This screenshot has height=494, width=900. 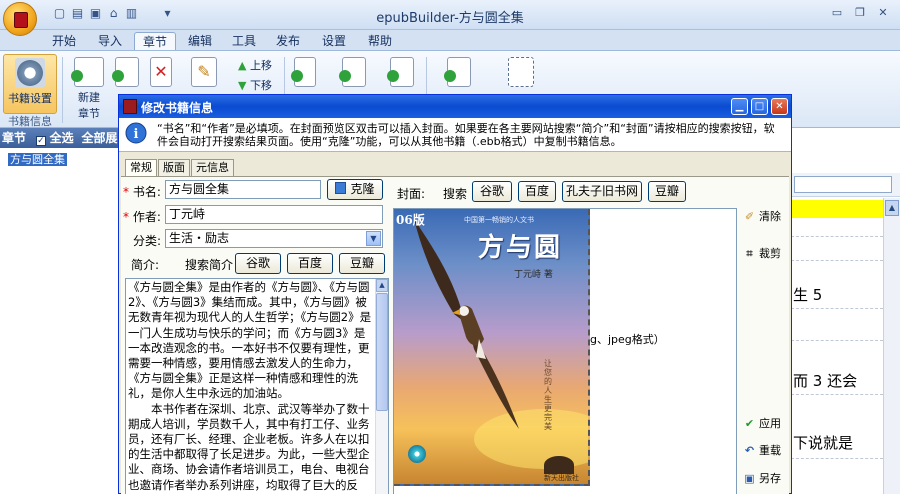 I want to click on author-input: 丁元峙, so click(x=274, y=214).